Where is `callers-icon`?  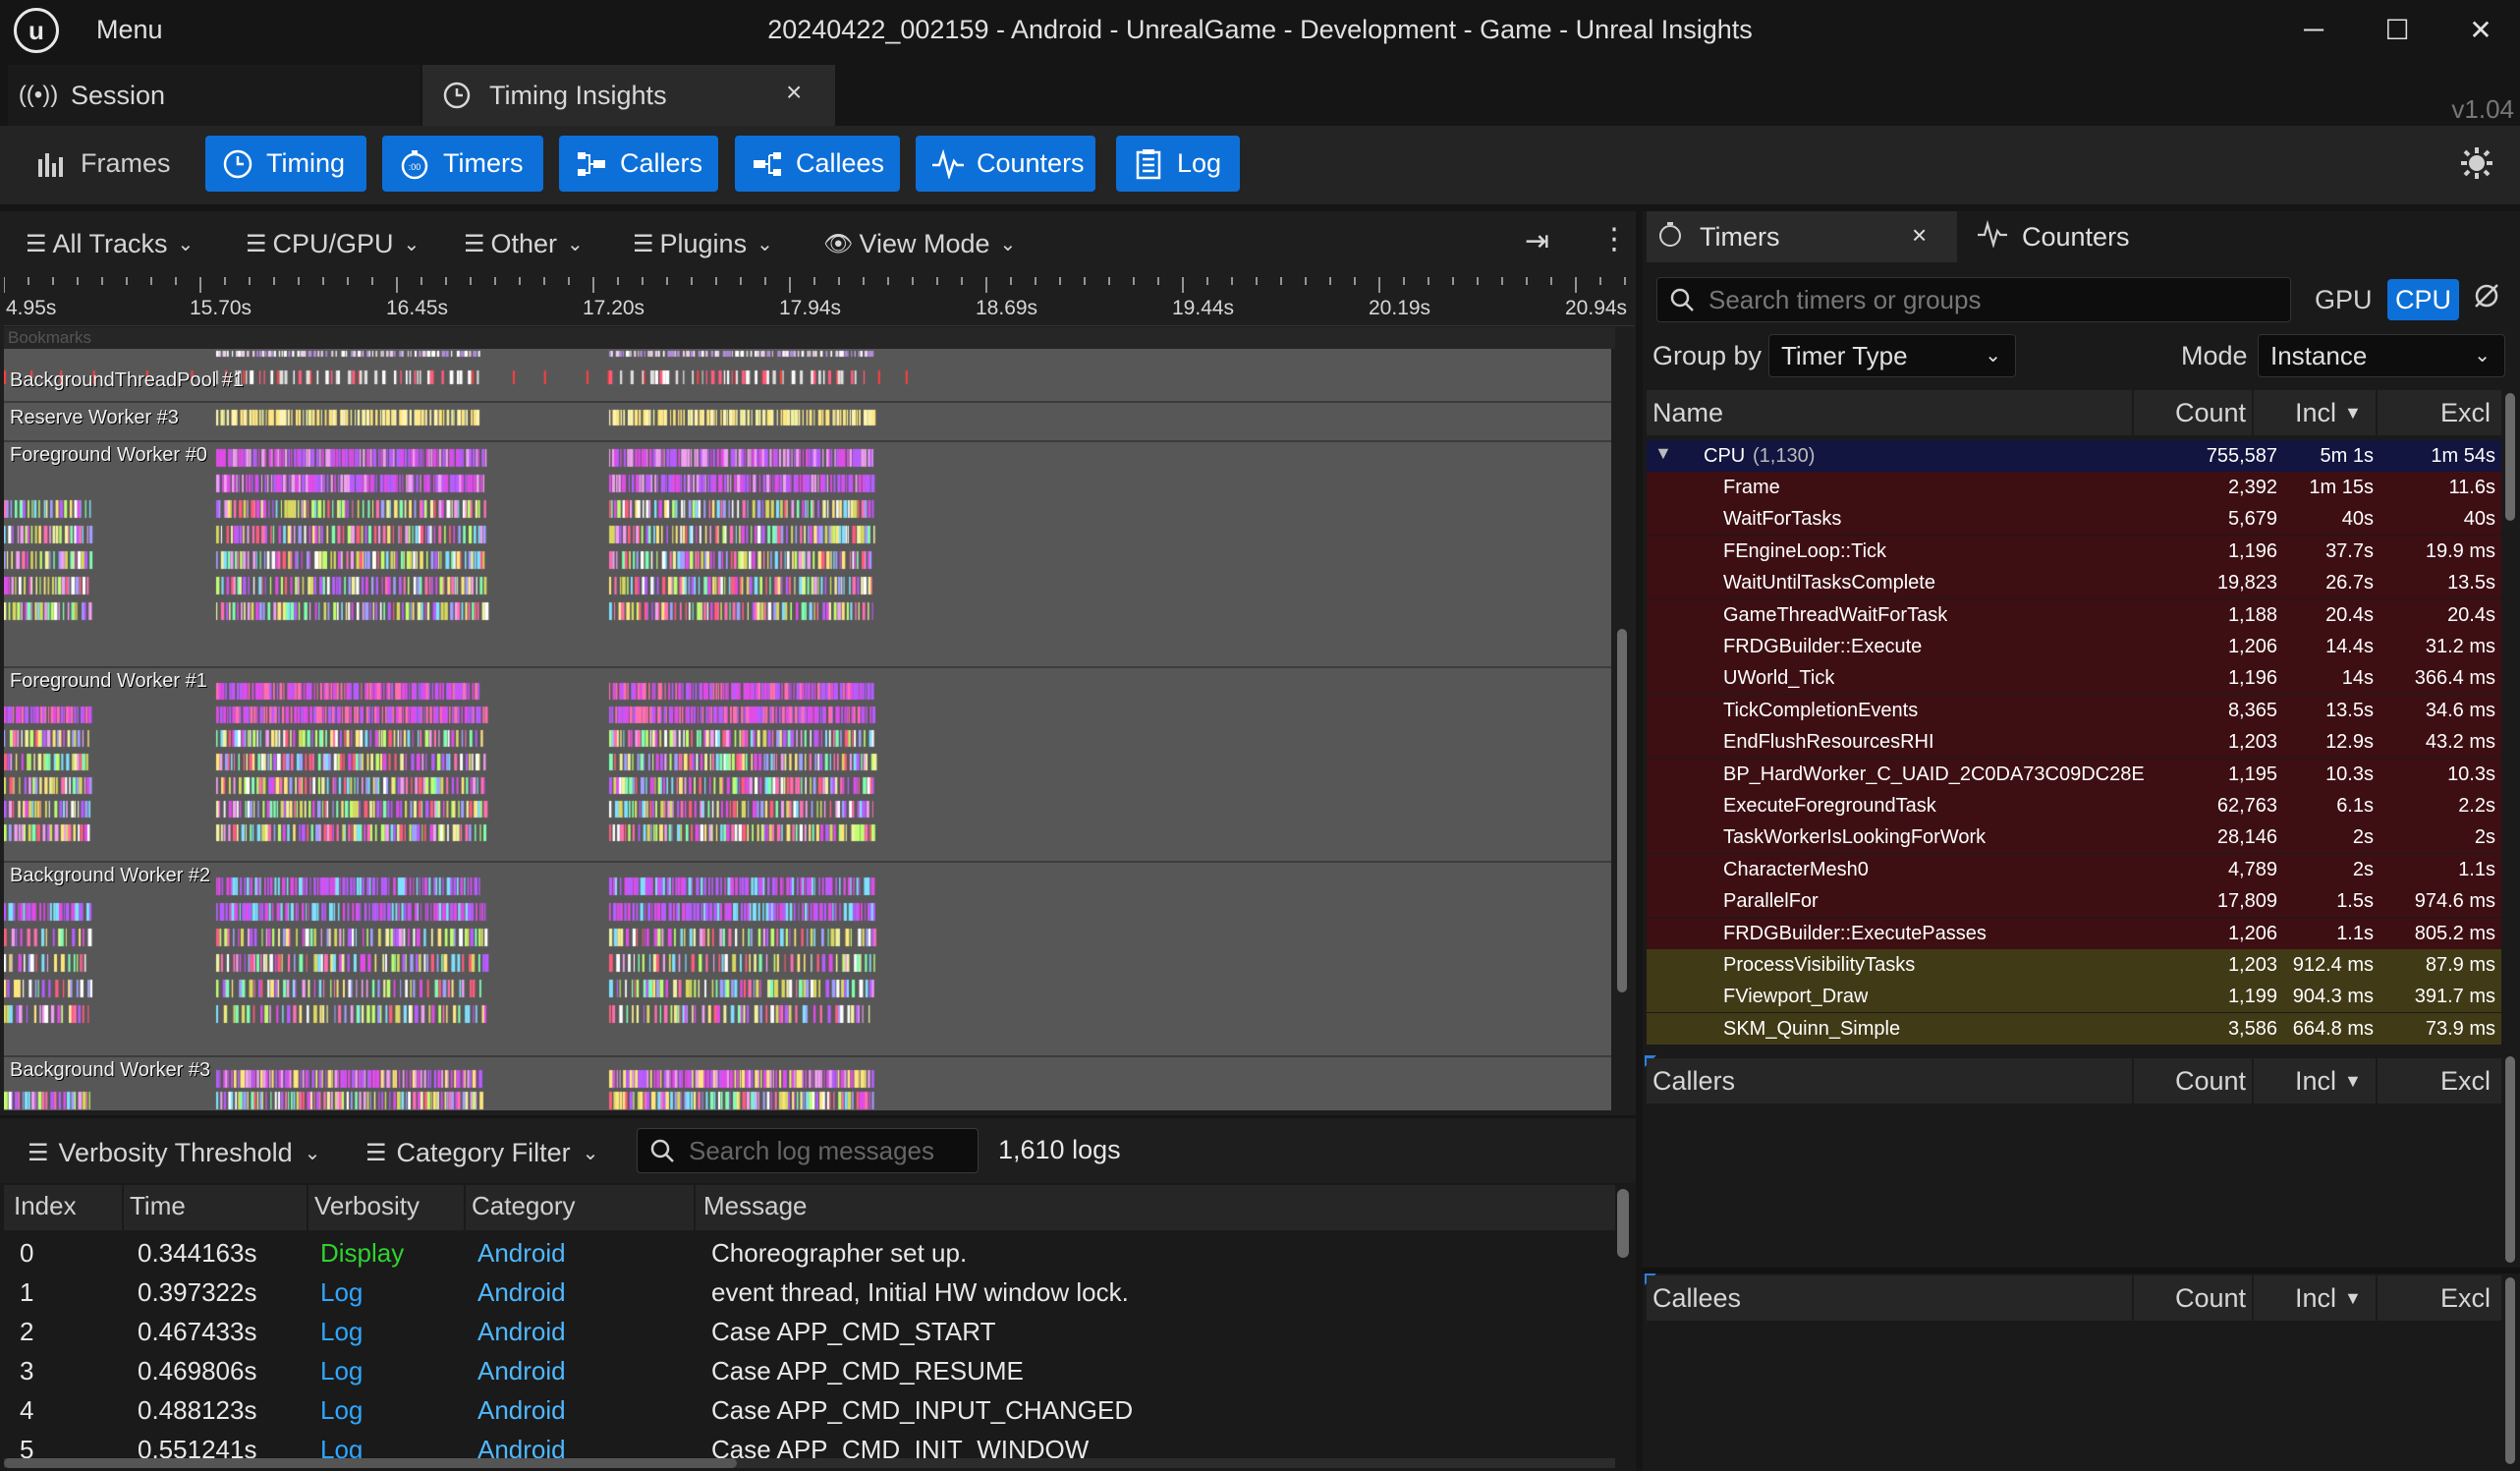
callers-icon is located at coordinates (591, 164).